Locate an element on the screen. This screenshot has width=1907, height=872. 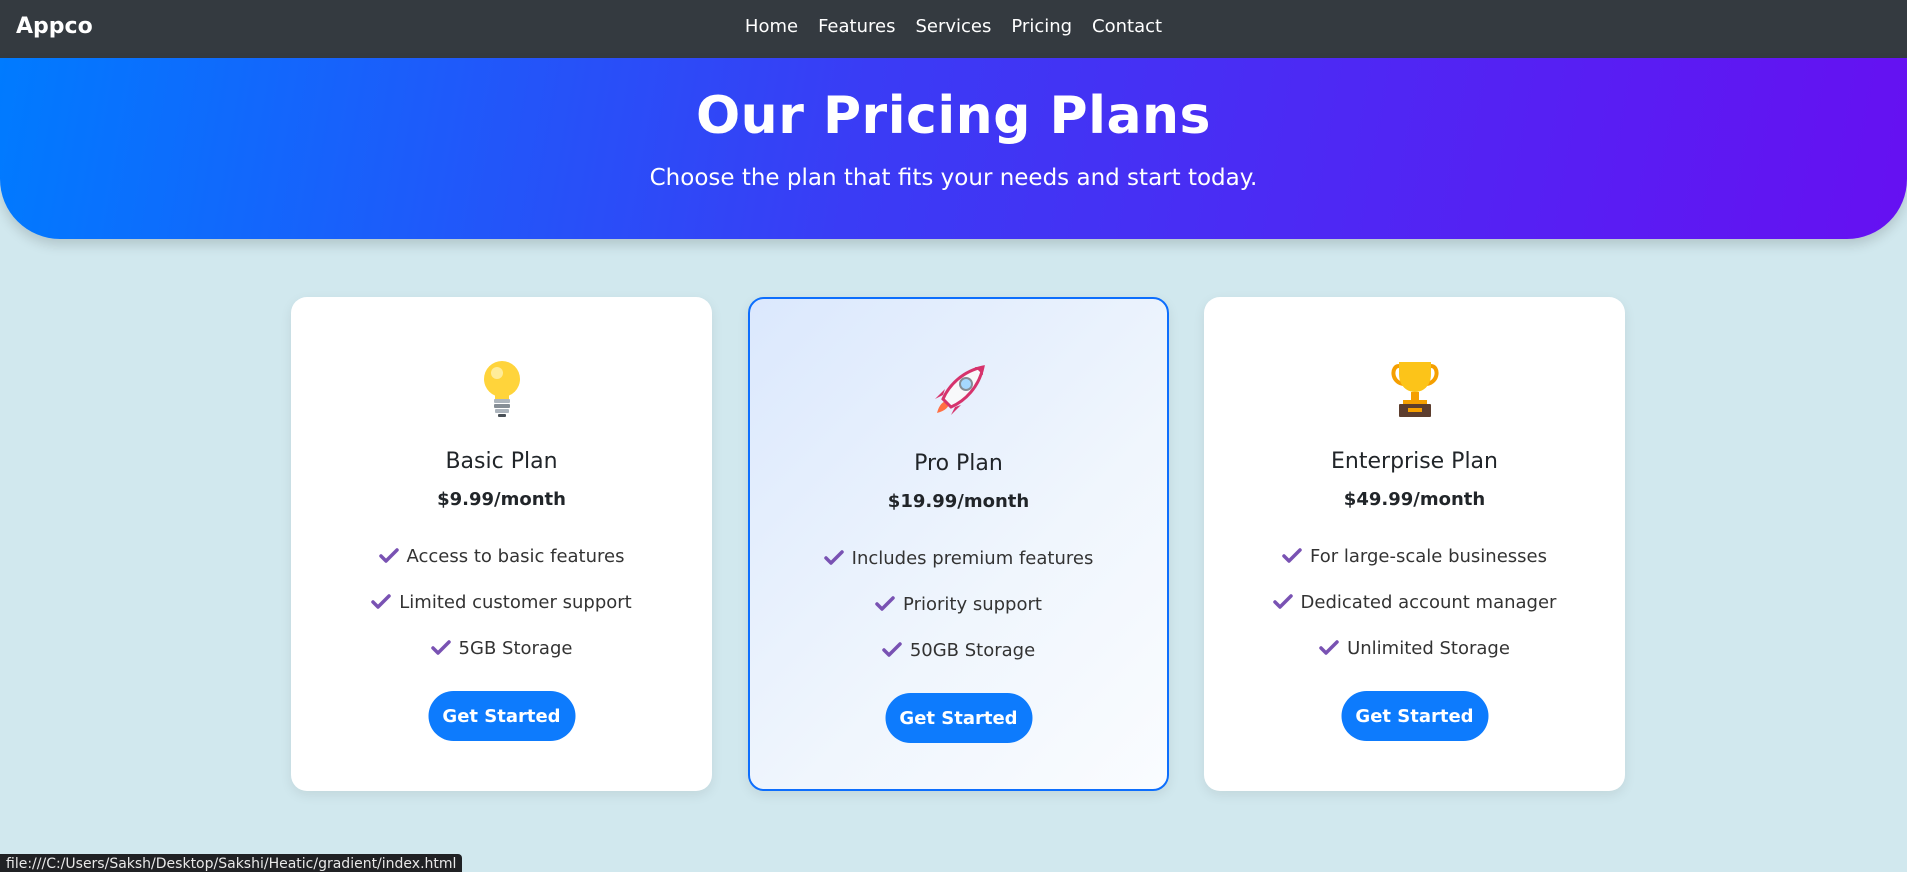
nav-links: Home Features Services Pricing Contact is located at coordinates (953, 26).